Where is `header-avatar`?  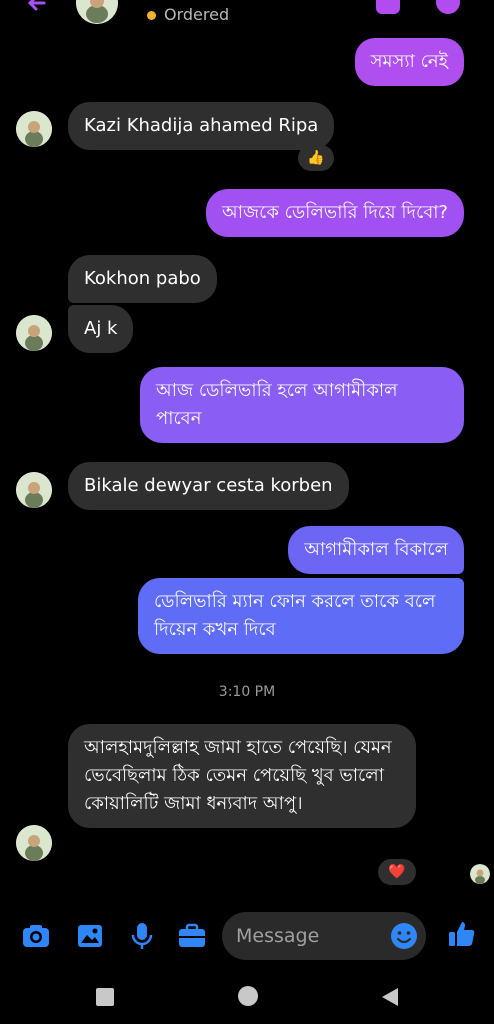 header-avatar is located at coordinates (97, 12).